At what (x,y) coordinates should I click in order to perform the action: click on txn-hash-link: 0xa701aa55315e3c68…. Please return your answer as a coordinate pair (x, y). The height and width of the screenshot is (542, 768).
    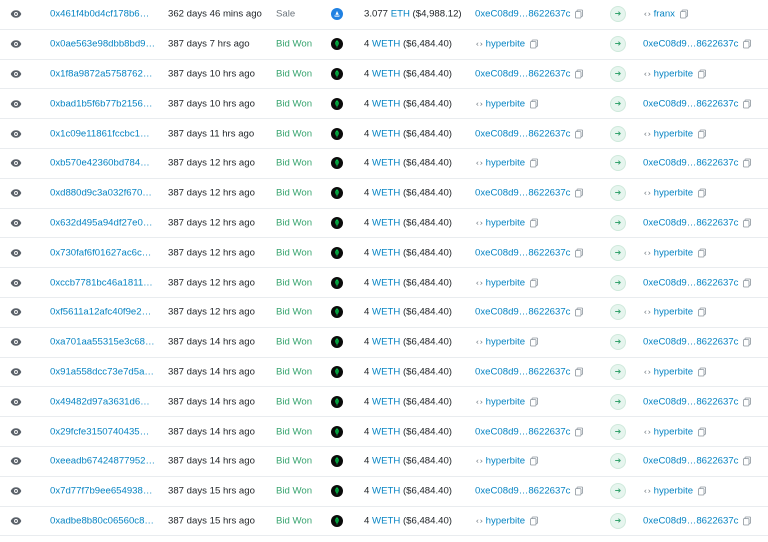
    Looking at the image, I should click on (102, 342).